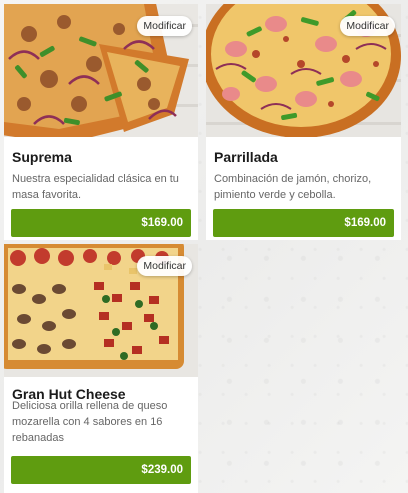 This screenshot has width=408, height=493. What do you see at coordinates (246, 157) in the screenshot?
I see `product-title: Parrillada` at bounding box center [246, 157].